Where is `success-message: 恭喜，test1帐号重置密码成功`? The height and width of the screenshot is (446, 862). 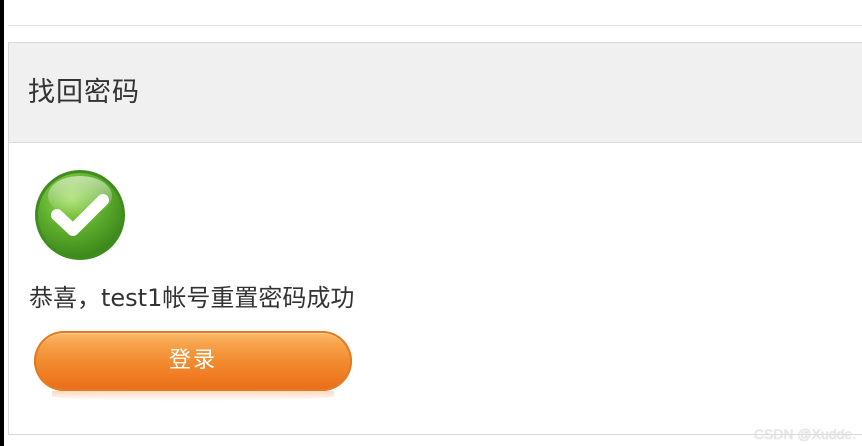
success-message: 恭喜，test1帐号重置密码成功 is located at coordinates (192, 298).